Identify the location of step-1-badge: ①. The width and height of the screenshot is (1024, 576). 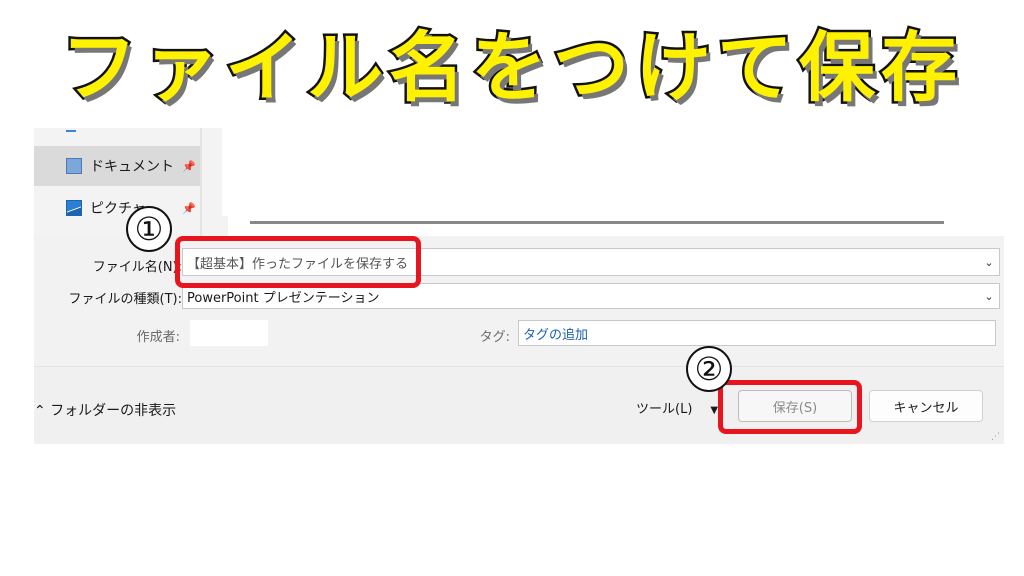
(149, 229).